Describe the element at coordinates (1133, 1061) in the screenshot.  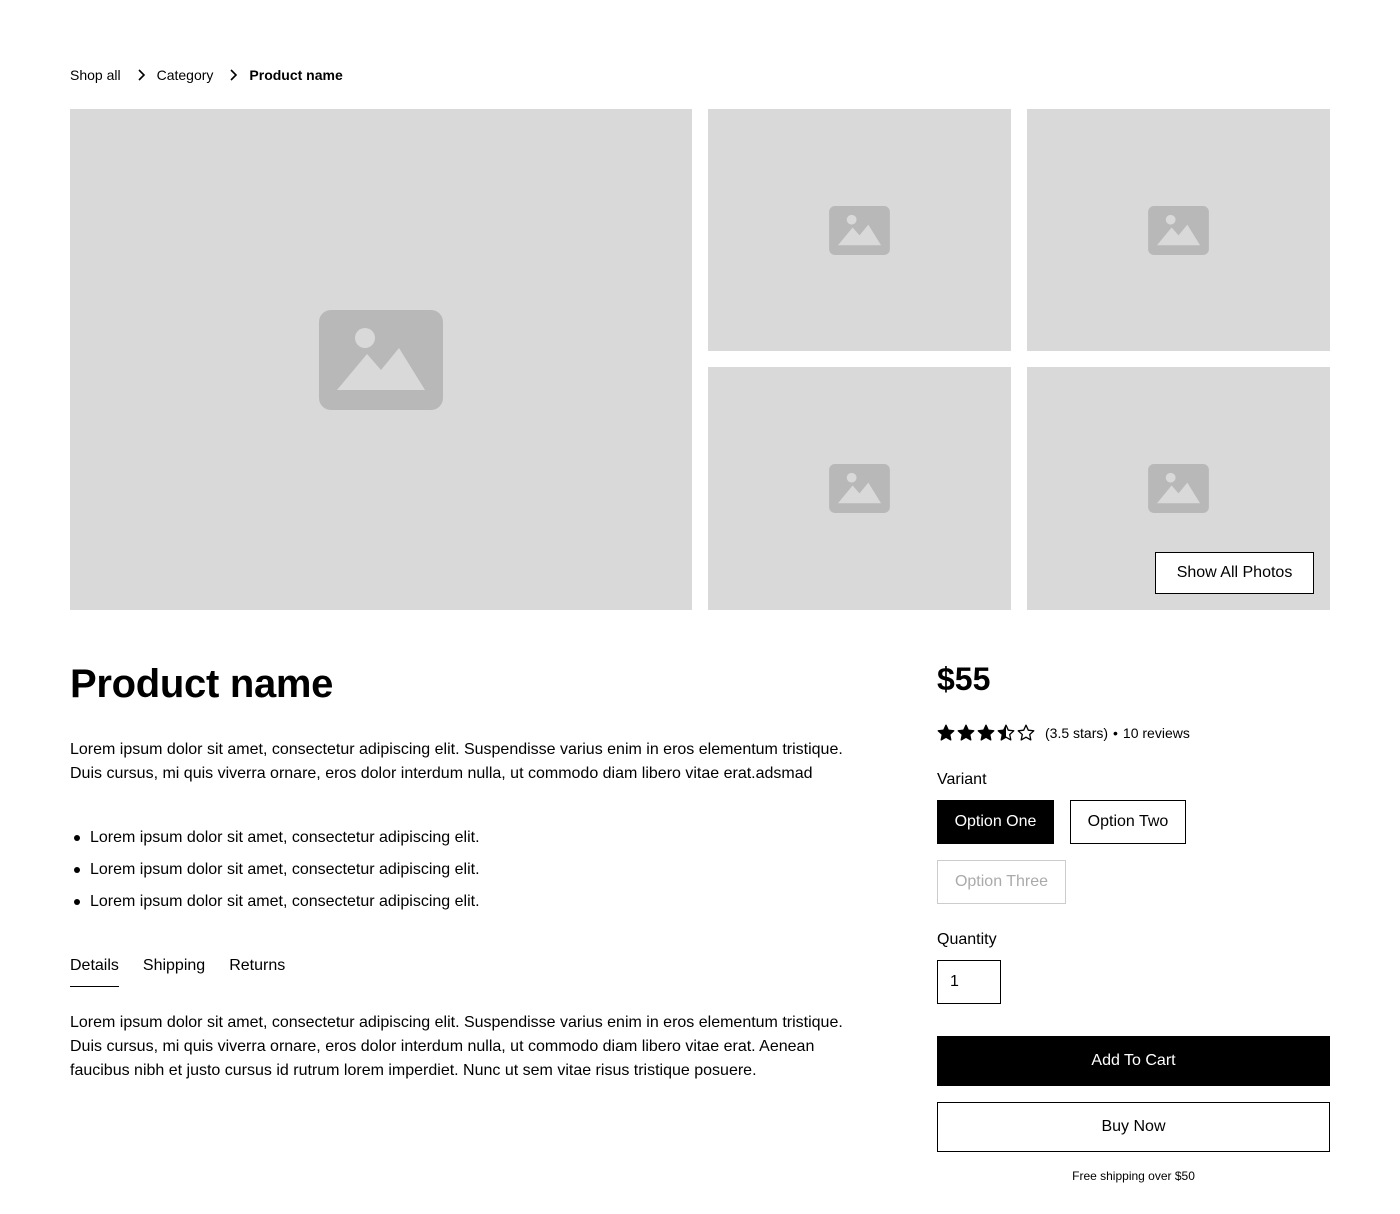
I see `add-to-cart-button: Add To Cart` at that location.